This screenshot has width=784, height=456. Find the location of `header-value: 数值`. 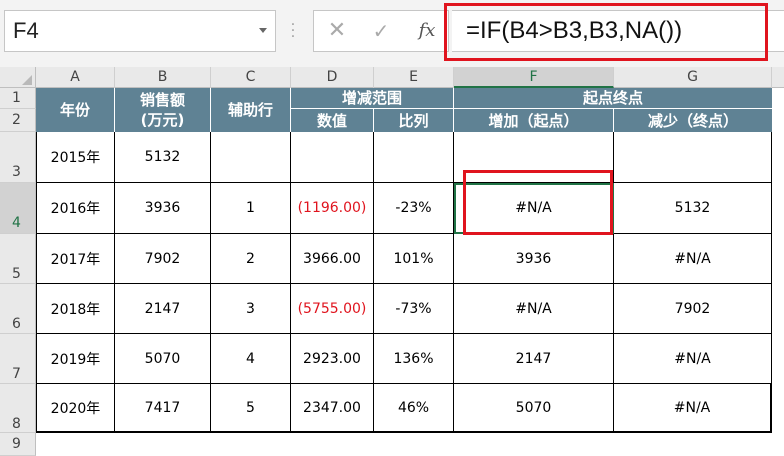

header-value: 数值 is located at coordinates (332, 120).